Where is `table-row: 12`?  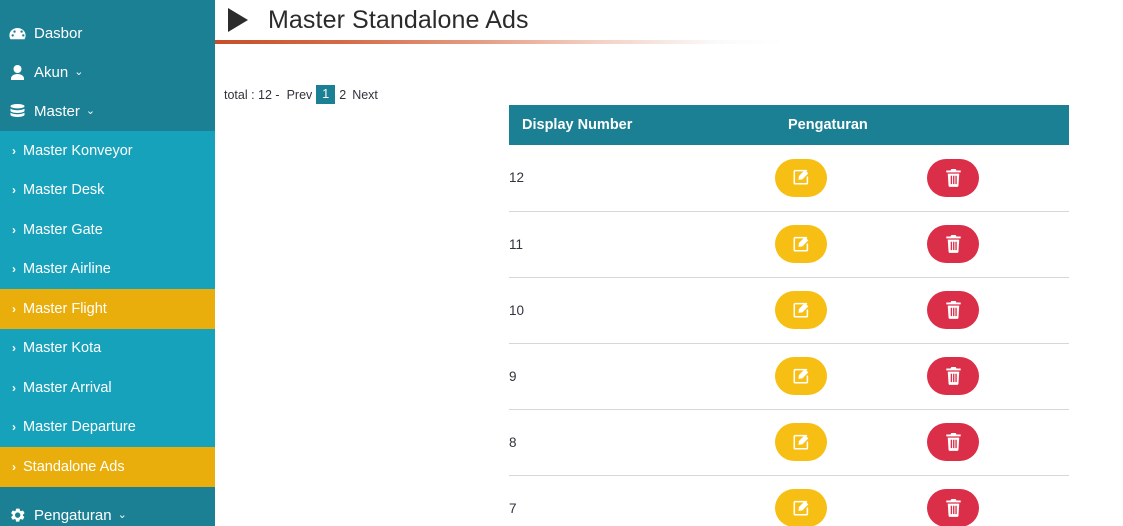 table-row: 12 is located at coordinates (789, 178).